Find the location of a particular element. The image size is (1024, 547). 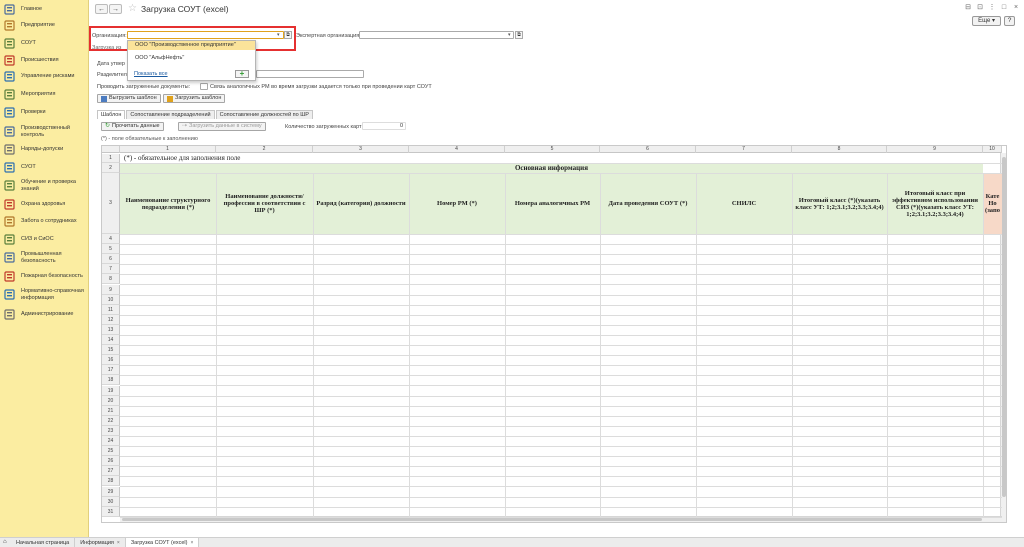

org-input is located at coordinates (205, 35).